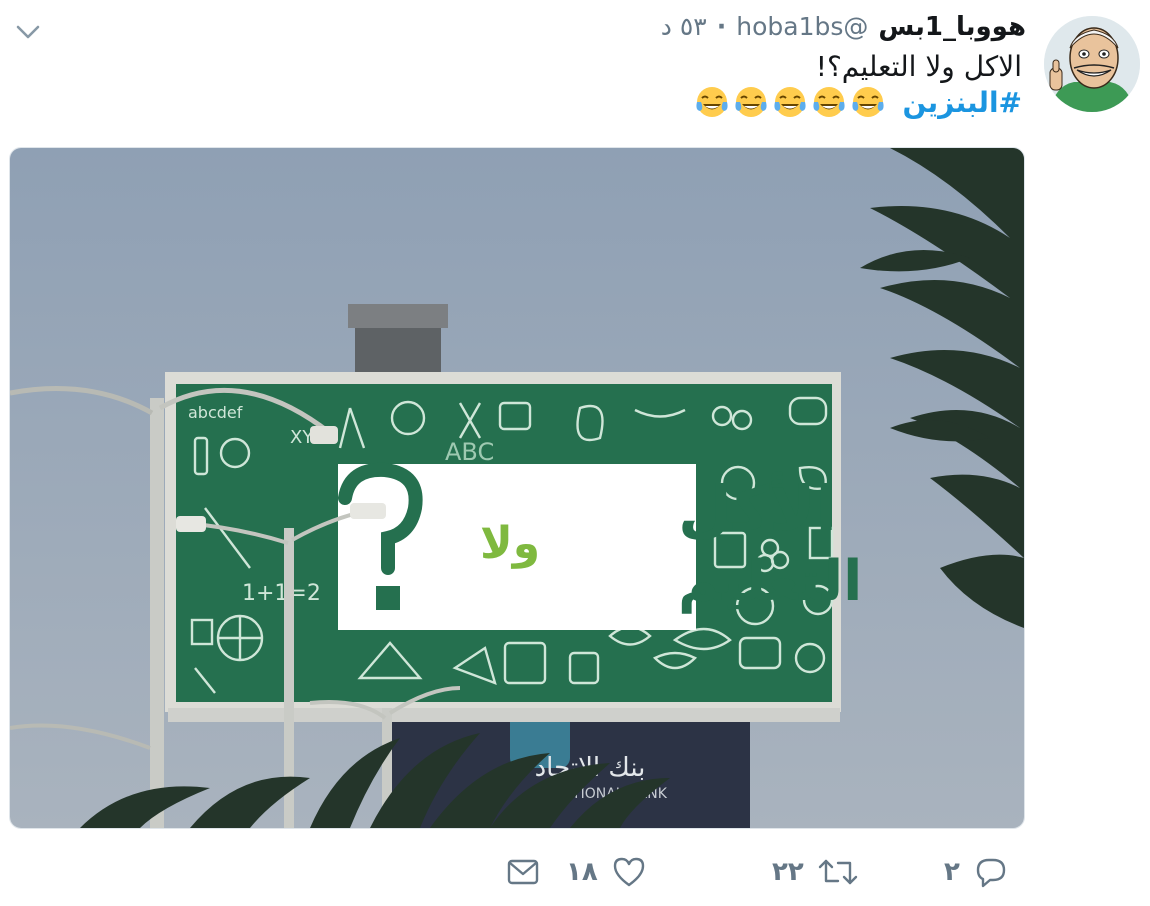 This screenshot has height=906, width=1150. What do you see at coordinates (918, 66) in the screenshot?
I see `tweet-text: الاكل ولا التعليم؟!` at bounding box center [918, 66].